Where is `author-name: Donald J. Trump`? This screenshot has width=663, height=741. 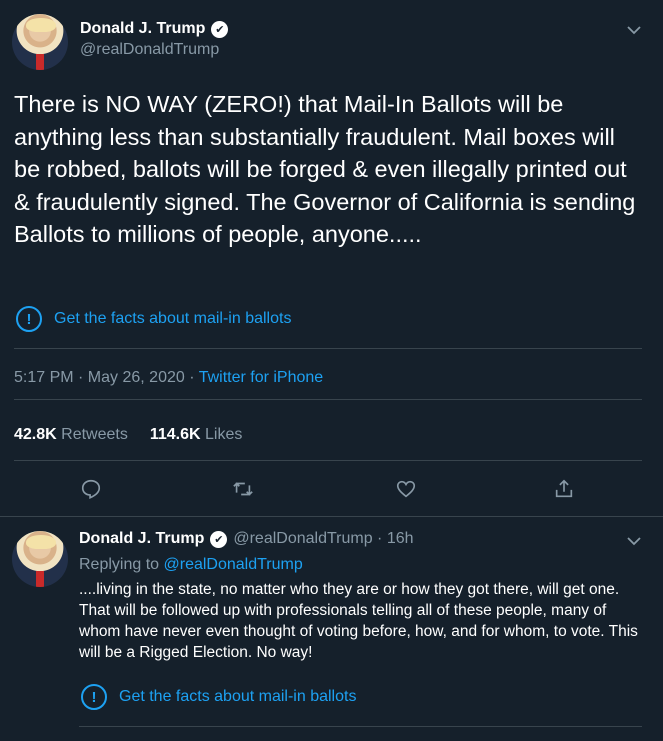
author-name: Donald J. Trump is located at coordinates (142, 29).